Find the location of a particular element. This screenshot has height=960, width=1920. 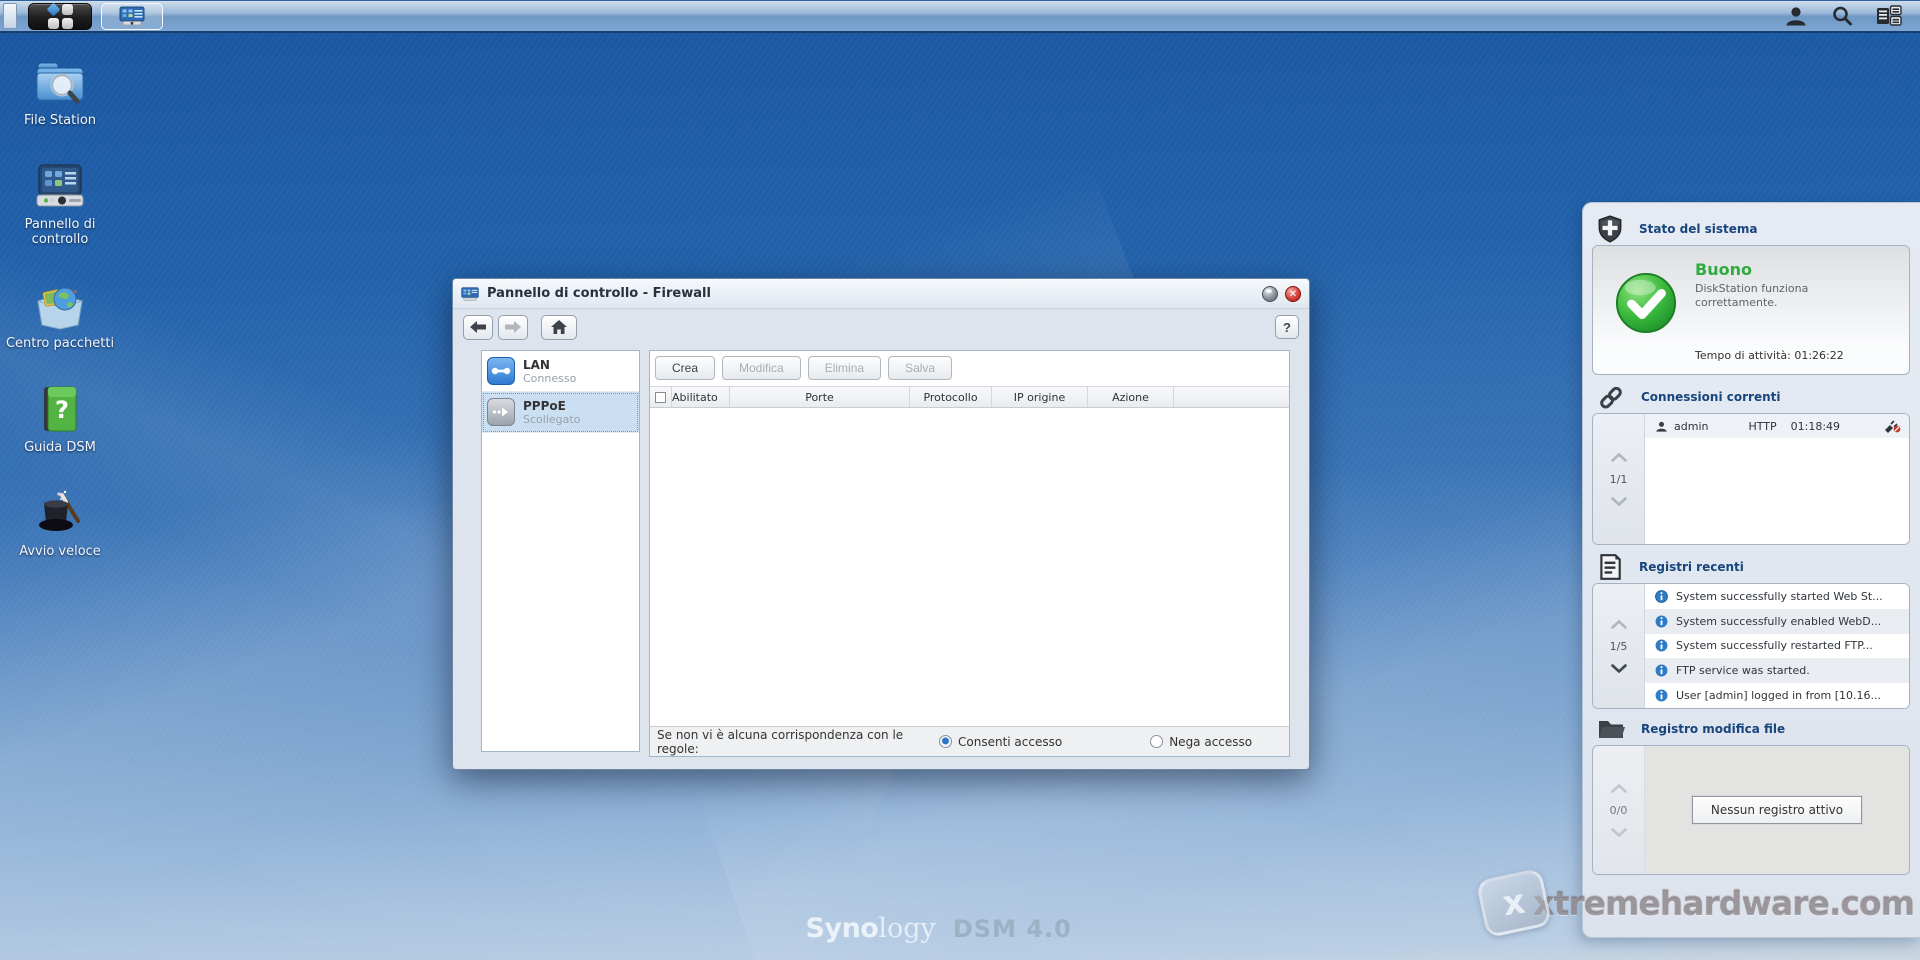

column-header-porte: Porte is located at coordinates (820, 397).